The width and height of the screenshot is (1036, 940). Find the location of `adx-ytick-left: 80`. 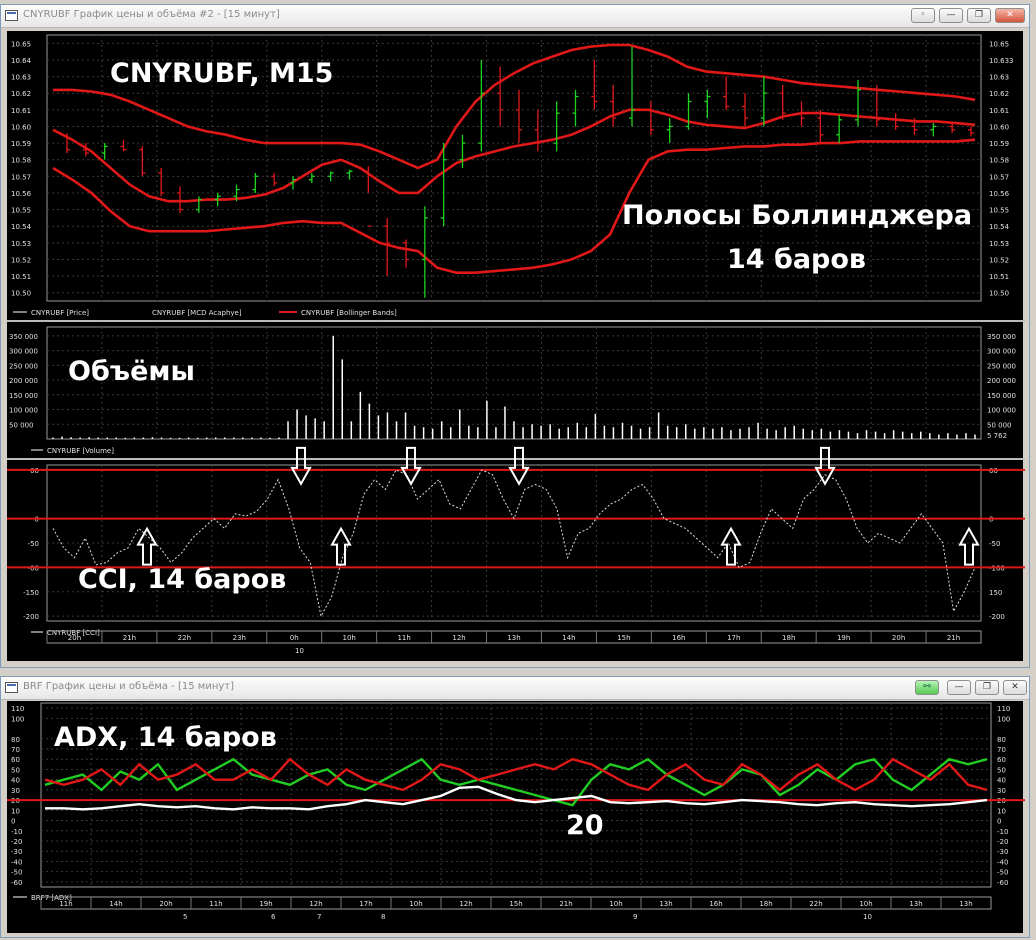

adx-ytick-left: 80 is located at coordinates (15, 740).